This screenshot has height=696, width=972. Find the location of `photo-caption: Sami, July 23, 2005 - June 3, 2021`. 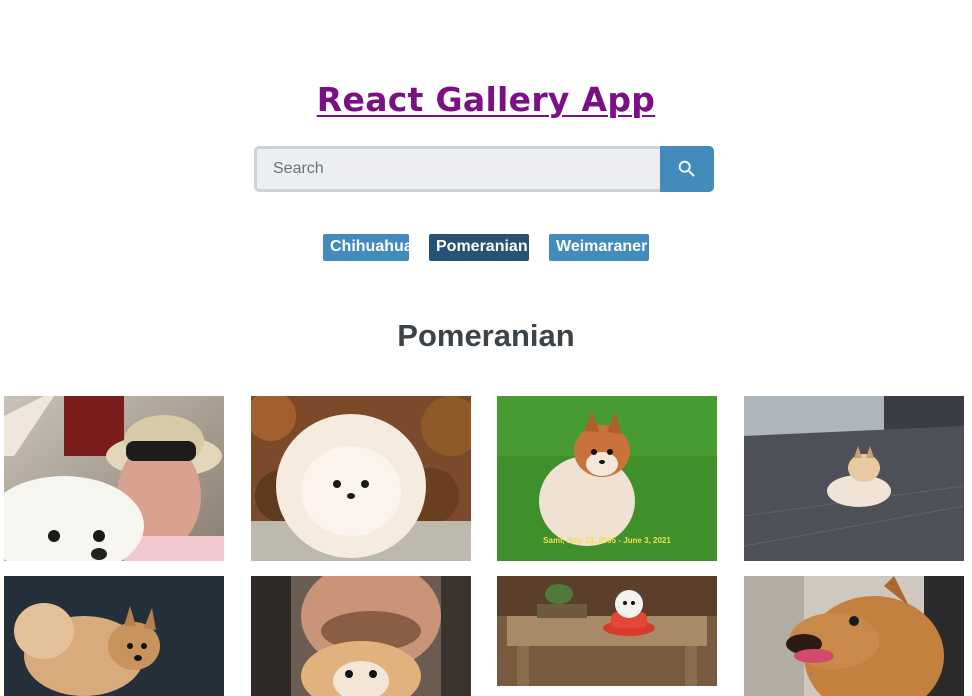

photo-caption: Sami, July 23, 2005 - June 3, 2021 is located at coordinates (607, 540).